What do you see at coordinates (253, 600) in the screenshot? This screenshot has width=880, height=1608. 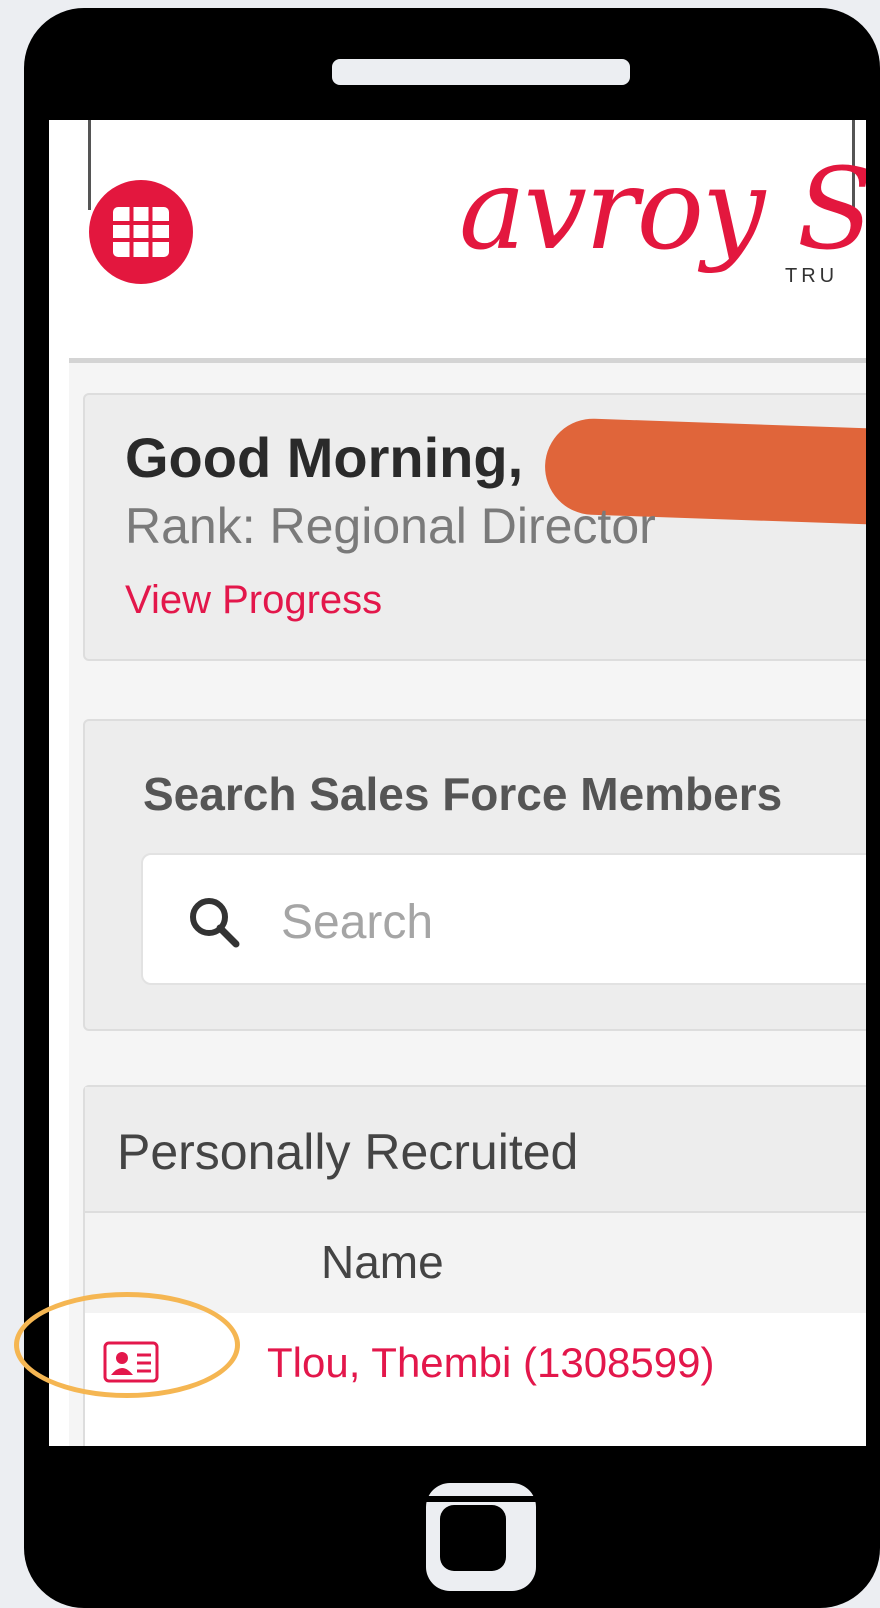 I see `view-progress-link: View Progress` at bounding box center [253, 600].